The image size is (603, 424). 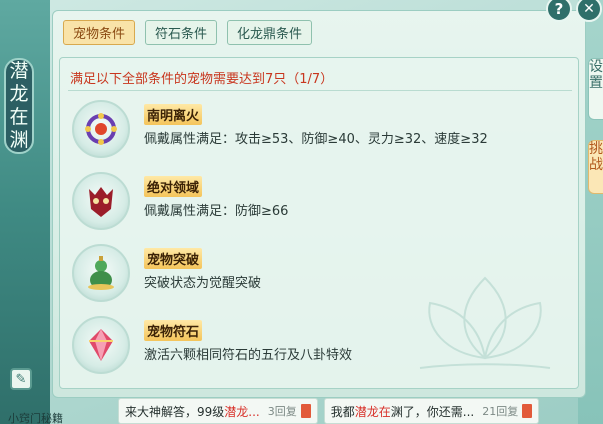 I want to click on condition-item: 宠物突破 突破状态为觉醒突破, so click(x=322, y=273).